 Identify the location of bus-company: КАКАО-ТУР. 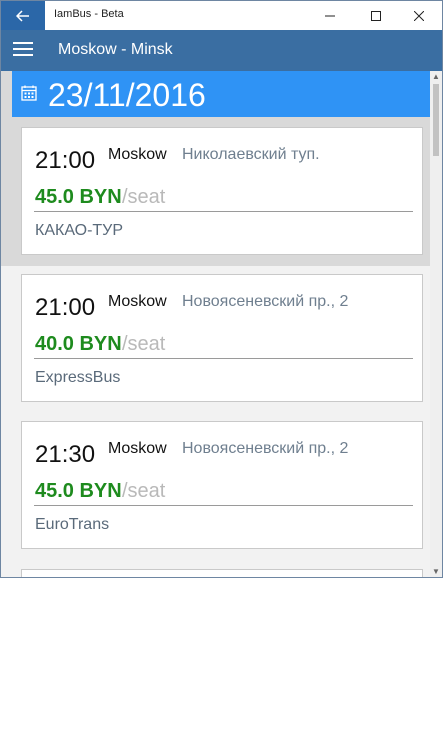
(79, 230).